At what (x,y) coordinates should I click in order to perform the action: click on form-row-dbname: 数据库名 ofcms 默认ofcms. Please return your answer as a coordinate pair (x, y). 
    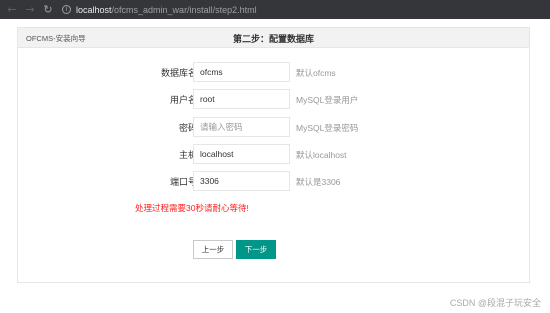
    Looking at the image, I should click on (274, 72).